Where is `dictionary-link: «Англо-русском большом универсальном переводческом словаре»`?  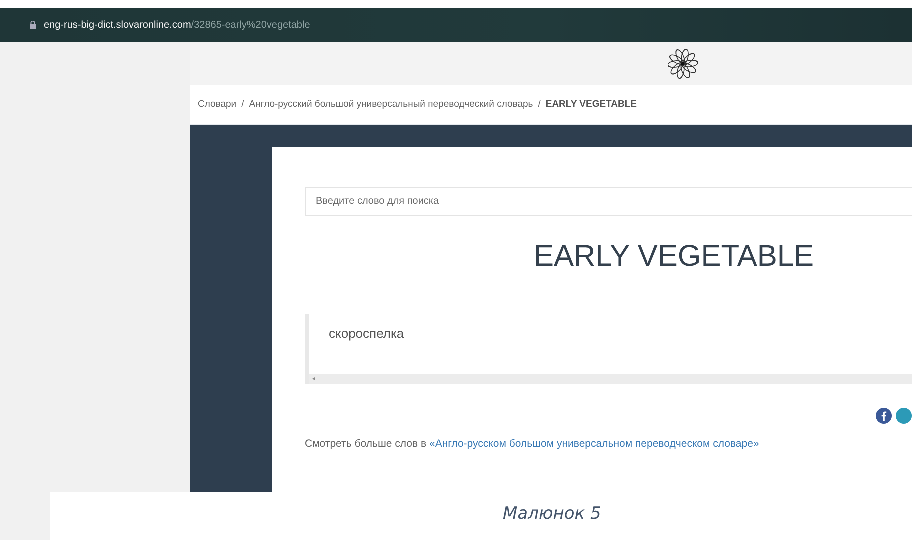 dictionary-link: «Англо-русском большом универсальном переводческом словаре» is located at coordinates (594, 444).